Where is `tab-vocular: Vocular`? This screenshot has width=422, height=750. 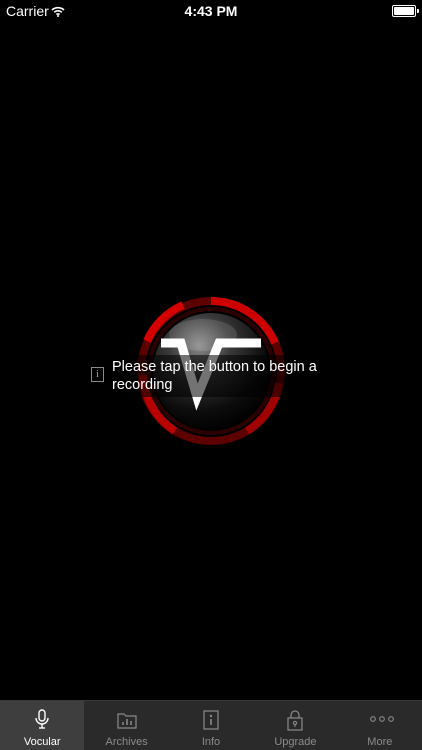
tab-vocular: Vocular is located at coordinates (42, 725).